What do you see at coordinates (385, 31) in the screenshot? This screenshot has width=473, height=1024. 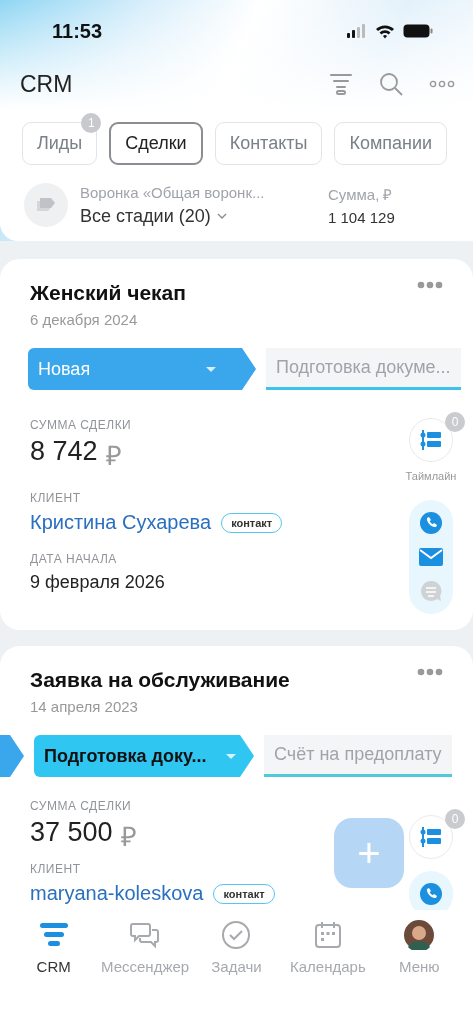 I see `wifi-icon` at bounding box center [385, 31].